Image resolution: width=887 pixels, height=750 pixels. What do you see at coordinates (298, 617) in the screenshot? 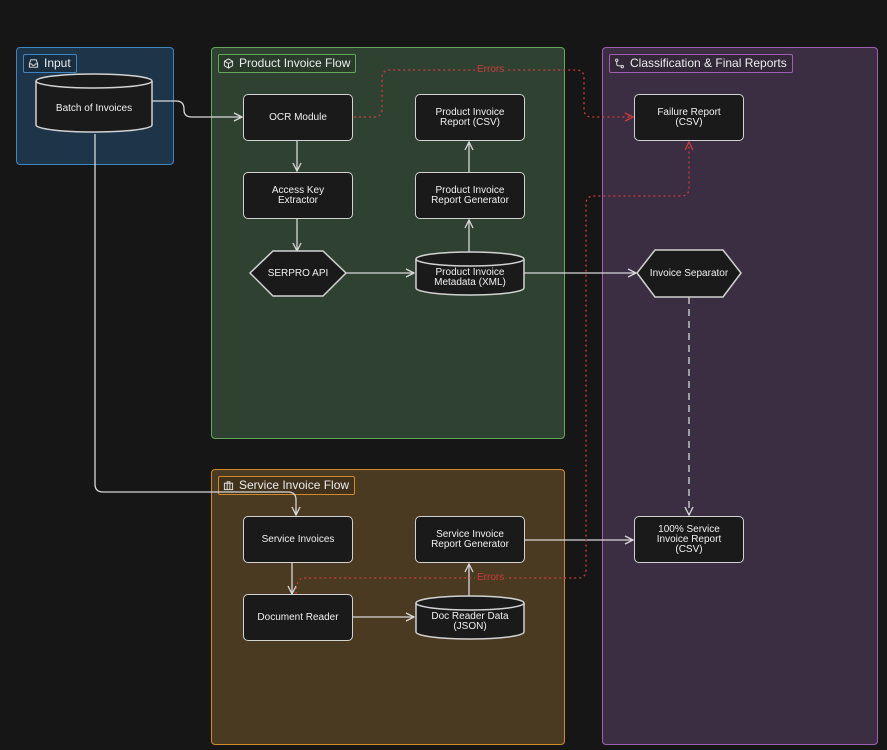
I see `document-reader-node: Document Reader` at bounding box center [298, 617].